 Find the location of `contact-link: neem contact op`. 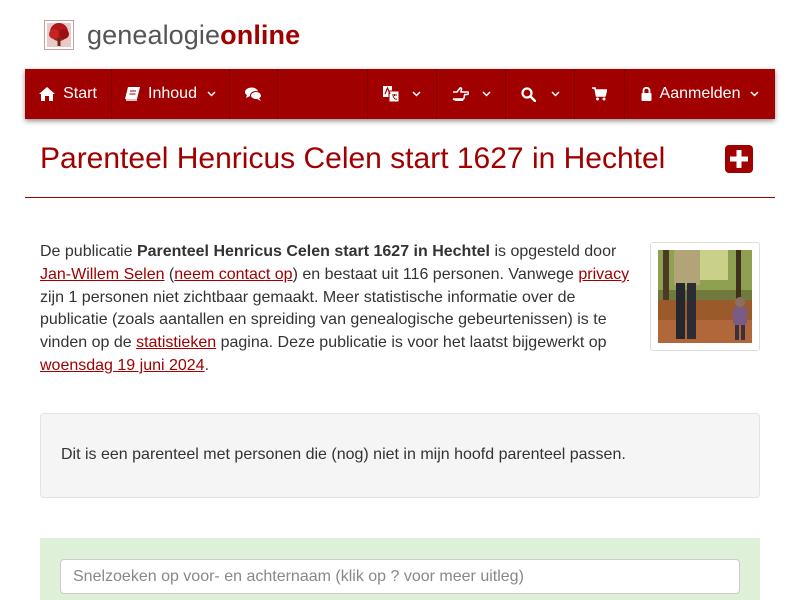

contact-link: neem contact op is located at coordinates (233, 274).